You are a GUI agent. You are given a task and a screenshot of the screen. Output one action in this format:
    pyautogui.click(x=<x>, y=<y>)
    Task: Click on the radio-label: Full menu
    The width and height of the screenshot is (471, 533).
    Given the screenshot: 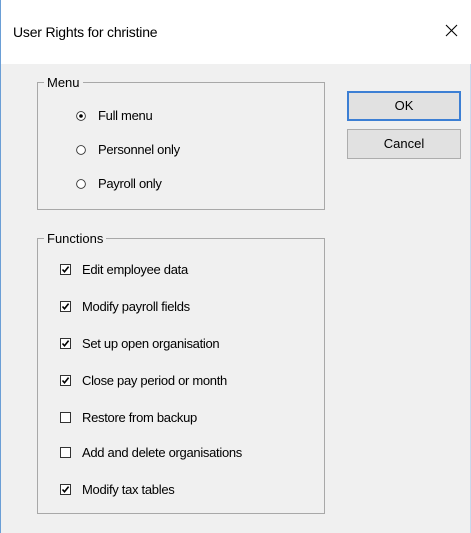 What is the action you would take?
    pyautogui.click(x=125, y=115)
    